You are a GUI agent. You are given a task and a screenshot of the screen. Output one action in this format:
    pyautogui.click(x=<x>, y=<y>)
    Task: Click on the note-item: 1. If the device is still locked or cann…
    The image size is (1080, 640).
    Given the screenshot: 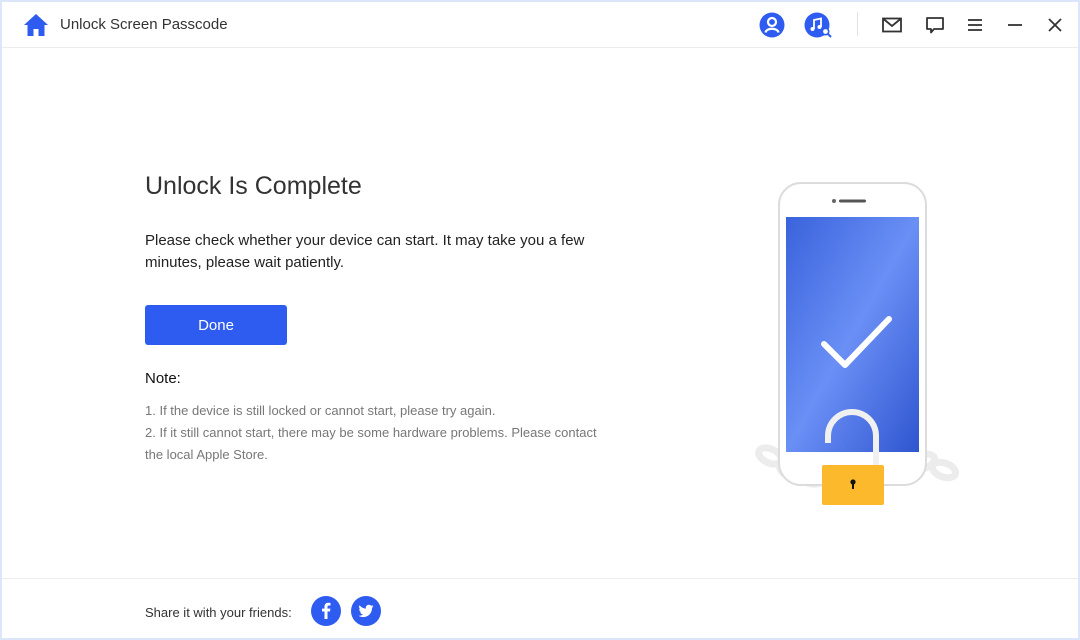 What is the action you would take?
    pyautogui.click(x=320, y=410)
    